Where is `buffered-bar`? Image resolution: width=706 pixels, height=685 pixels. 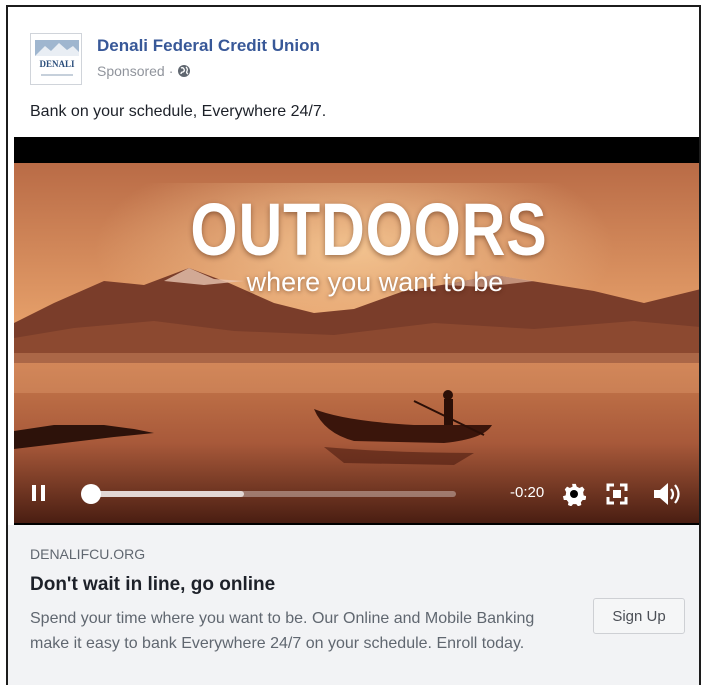 buffered-bar is located at coordinates (164, 494).